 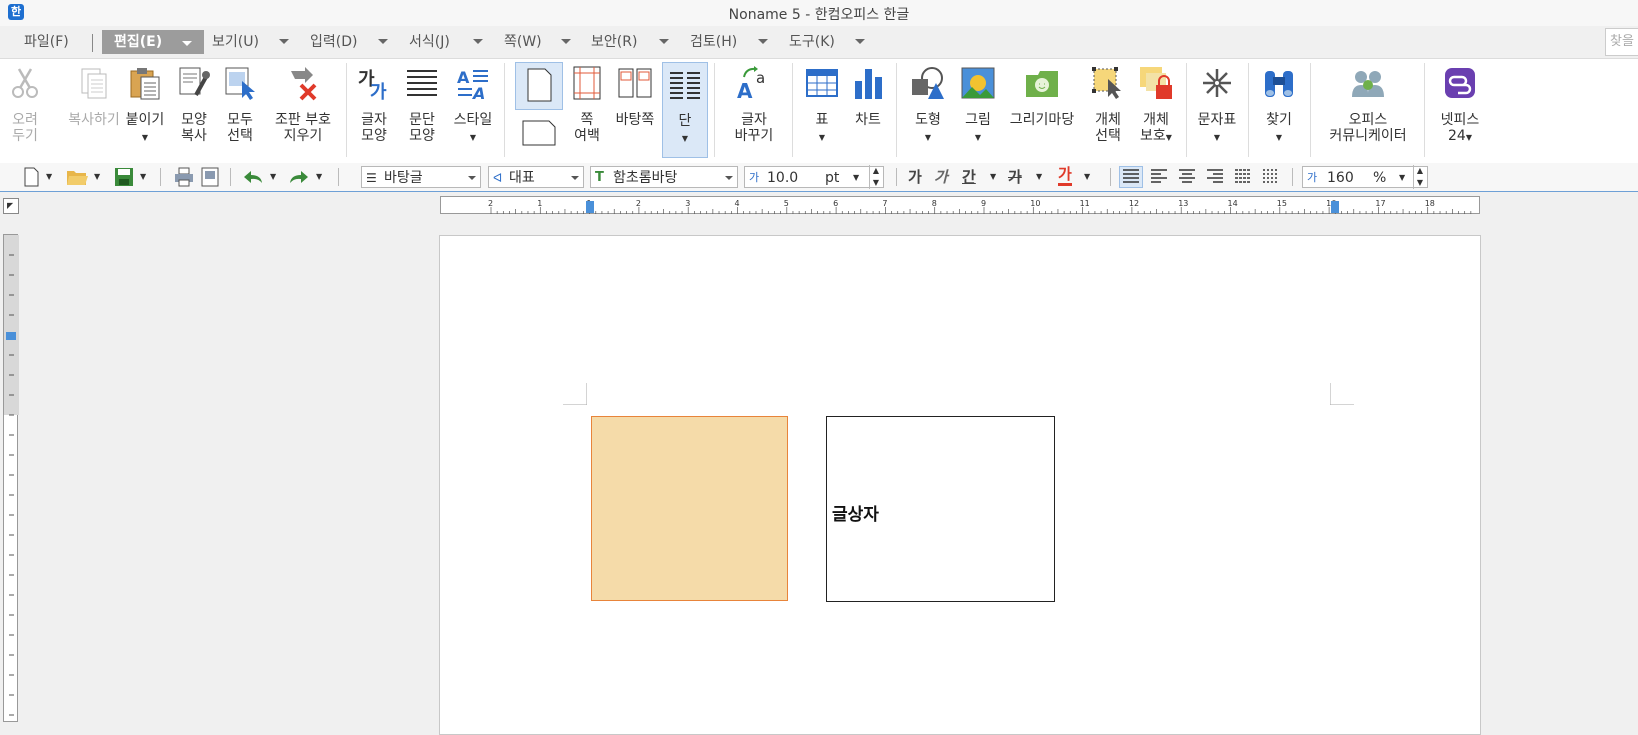 What do you see at coordinates (960, 205) in the screenshot?
I see `horizontal-ruler: 21123456789101112131415161718` at bounding box center [960, 205].